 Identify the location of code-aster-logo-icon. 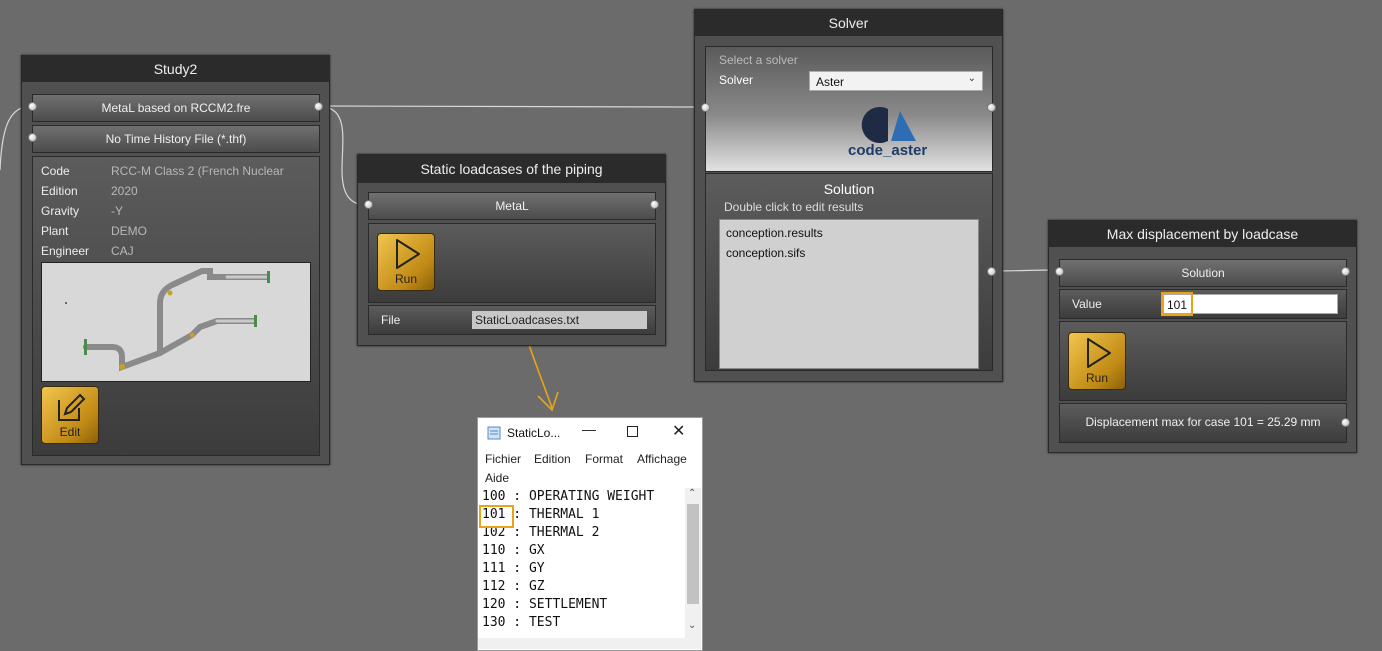
(888, 125).